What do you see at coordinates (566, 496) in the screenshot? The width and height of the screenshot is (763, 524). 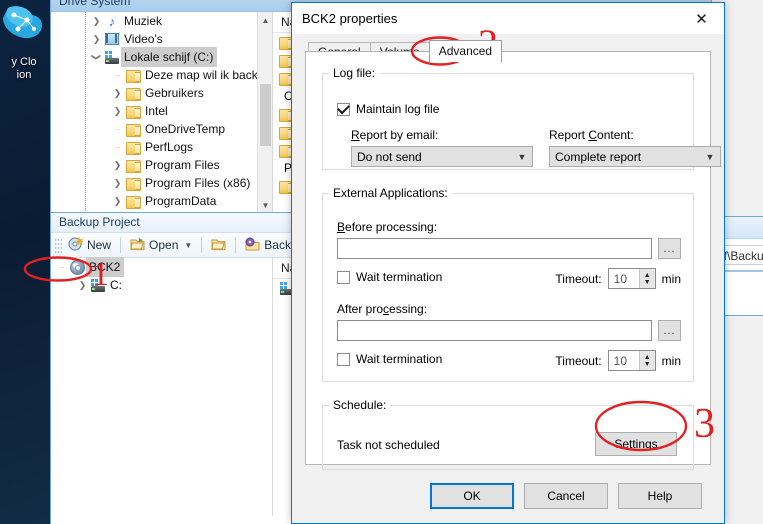 I see `cancel-button: Cancel` at bounding box center [566, 496].